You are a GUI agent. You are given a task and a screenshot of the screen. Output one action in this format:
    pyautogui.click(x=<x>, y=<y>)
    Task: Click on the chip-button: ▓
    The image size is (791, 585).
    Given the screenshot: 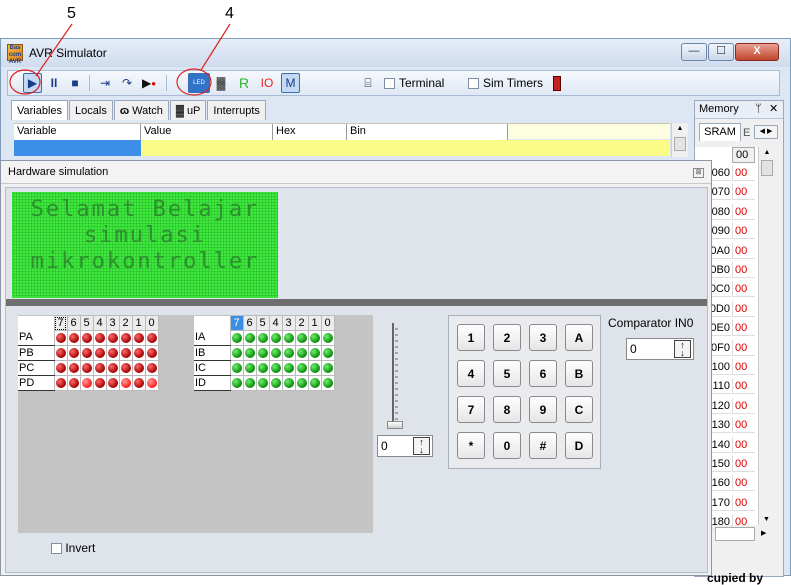 What is the action you would take?
    pyautogui.click(x=221, y=83)
    